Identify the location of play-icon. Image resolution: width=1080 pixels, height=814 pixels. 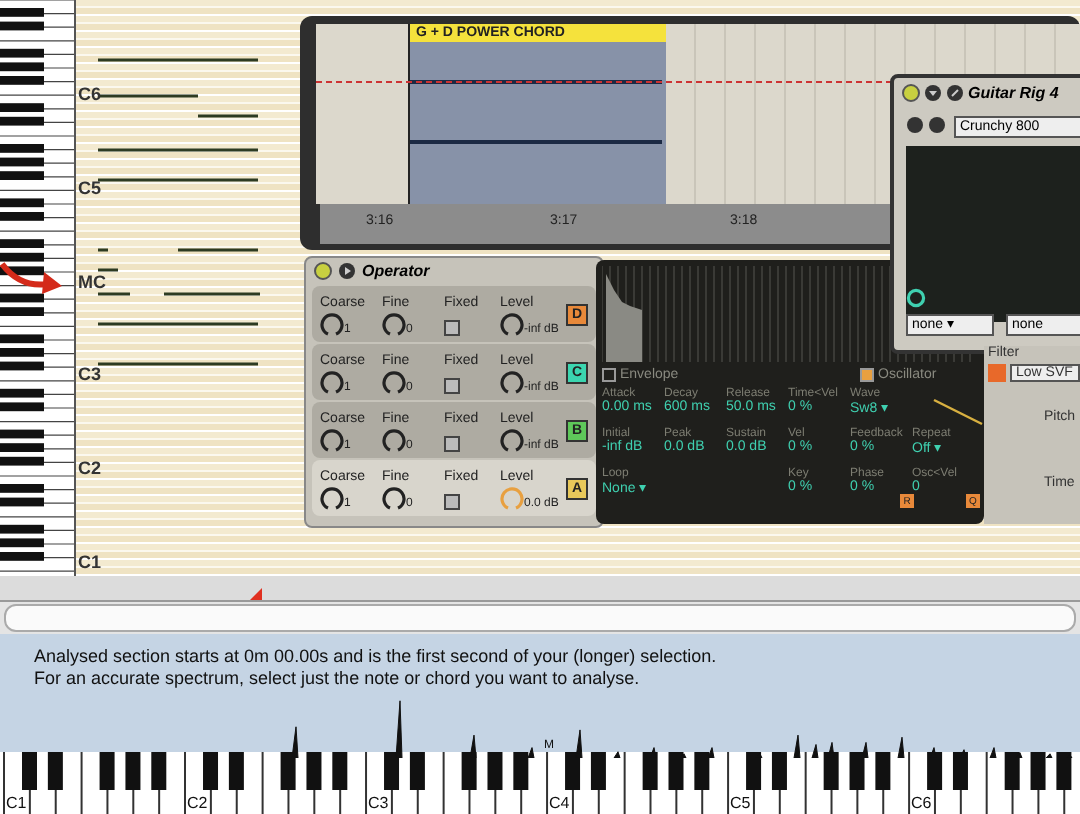
(347, 271).